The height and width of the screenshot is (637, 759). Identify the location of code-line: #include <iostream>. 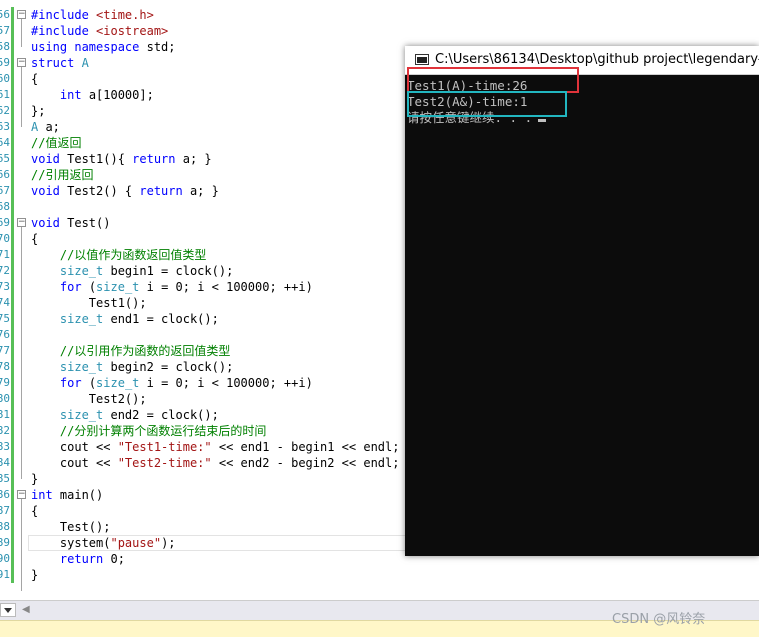
(99, 31).